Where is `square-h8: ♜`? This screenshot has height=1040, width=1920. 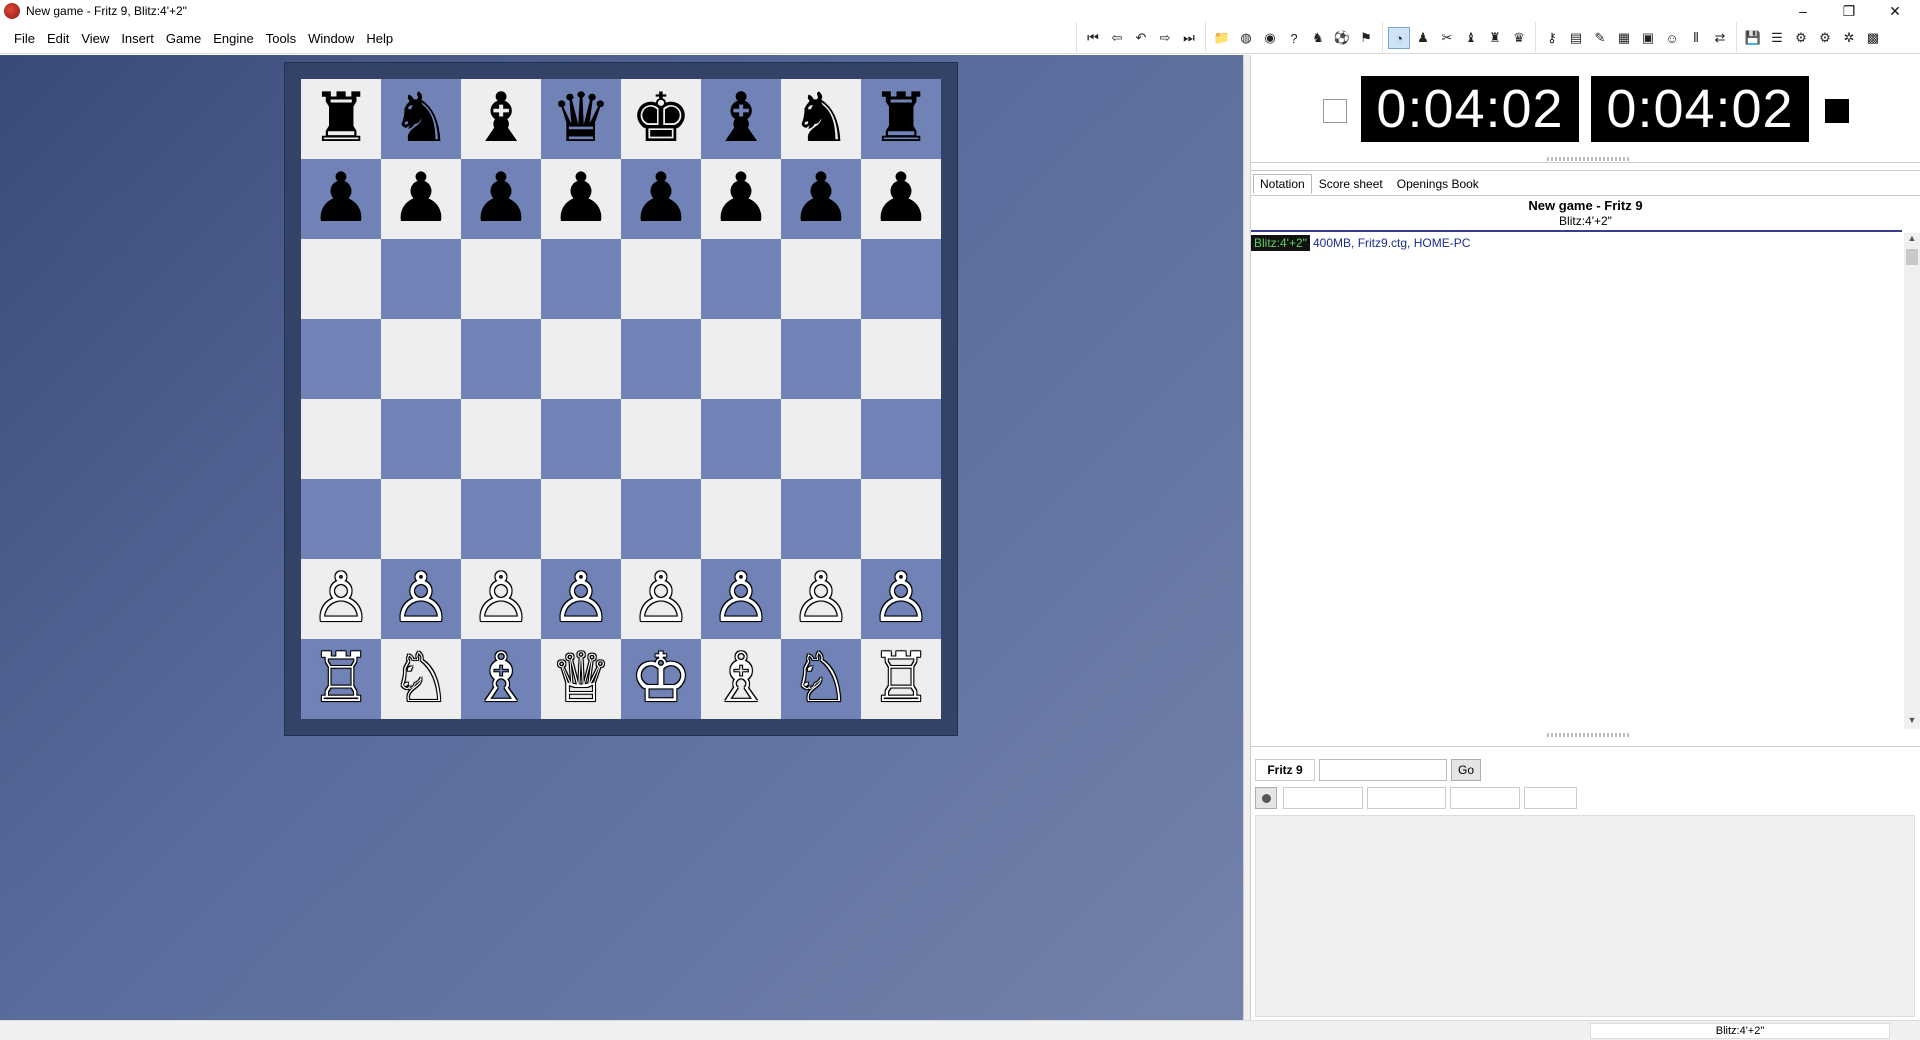
square-h8: ♜ is located at coordinates (901, 119).